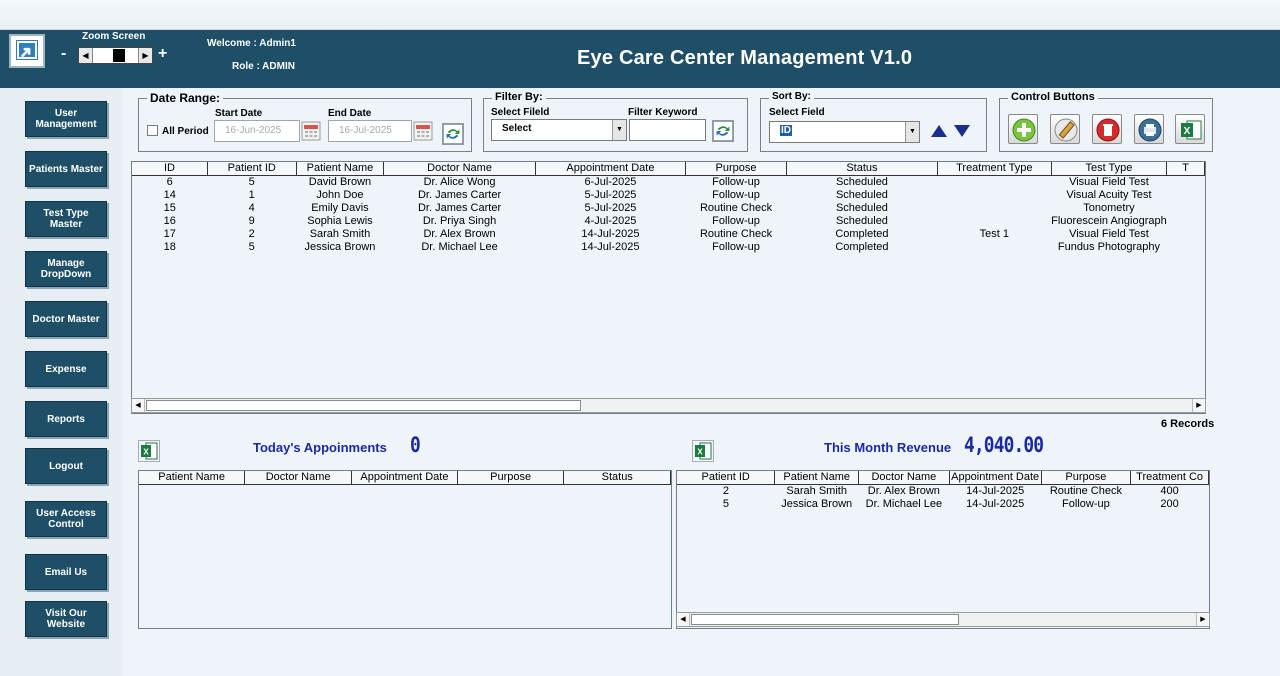 This screenshot has width=1280, height=676. Describe the element at coordinates (66, 572) in the screenshot. I see `nav-email-us-button: Email Us` at that location.